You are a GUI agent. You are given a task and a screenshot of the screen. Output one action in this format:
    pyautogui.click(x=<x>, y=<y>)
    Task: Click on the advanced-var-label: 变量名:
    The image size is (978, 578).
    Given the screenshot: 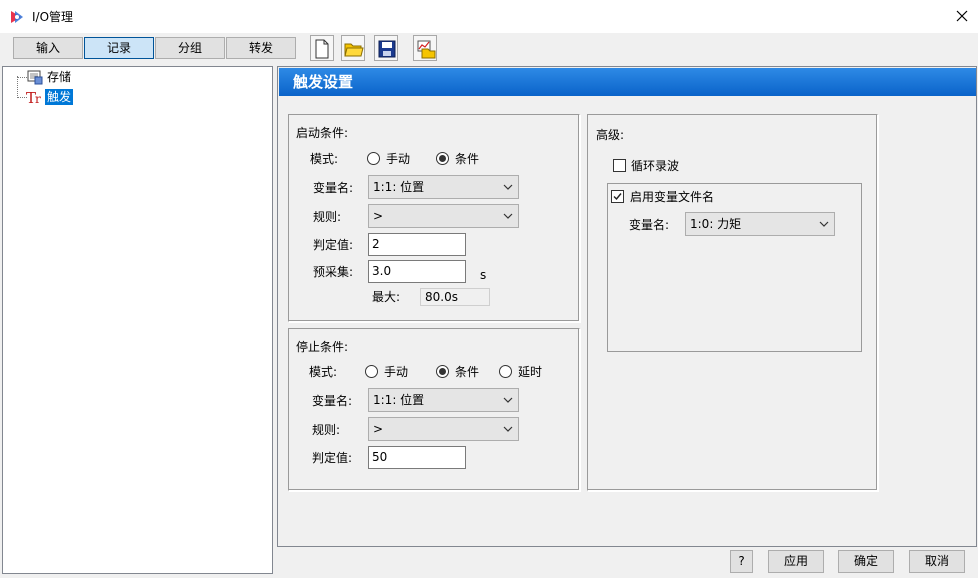 What is the action you would take?
    pyautogui.click(x=649, y=225)
    